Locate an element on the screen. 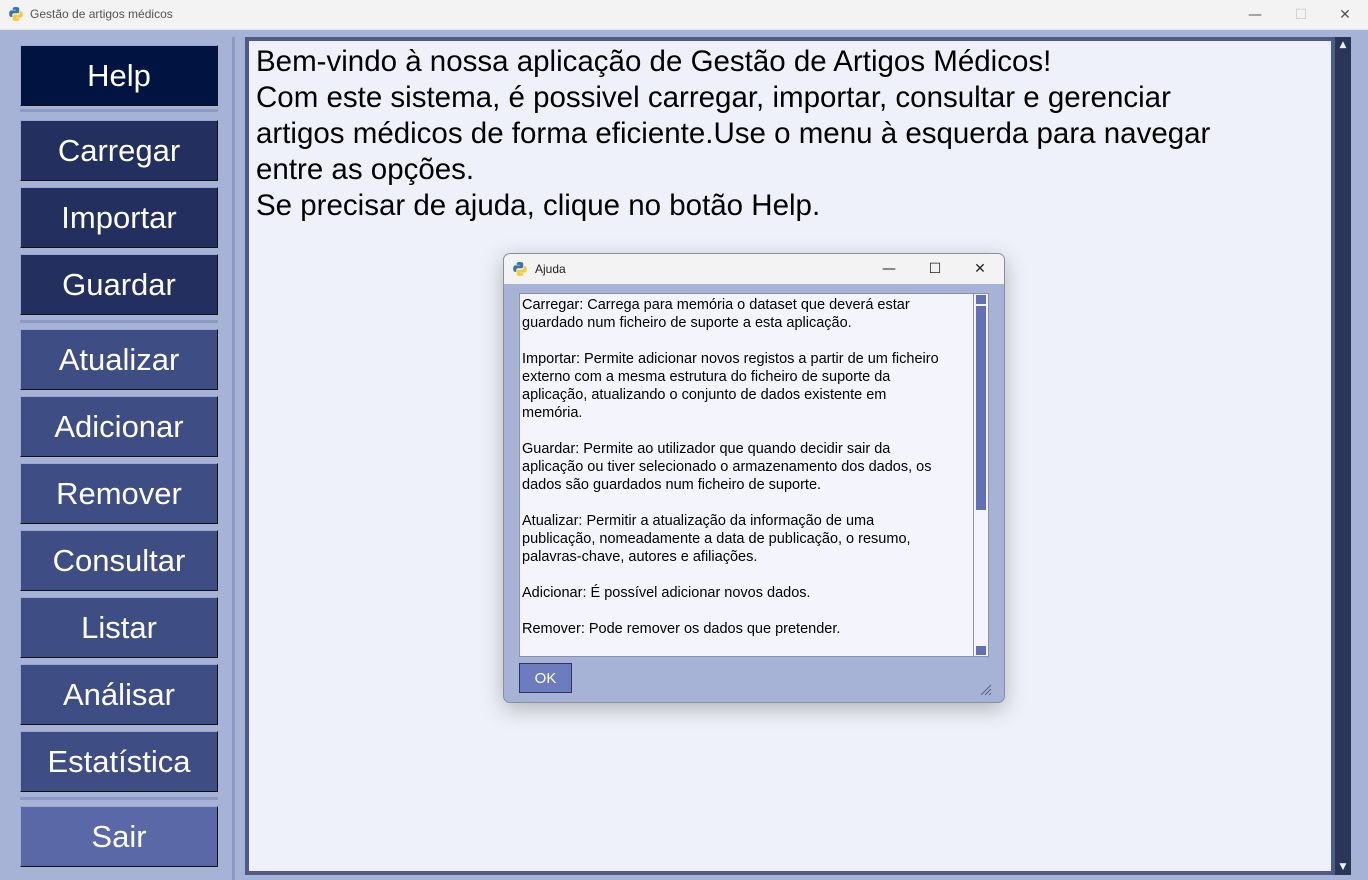  help-scrollbar is located at coordinates (981, 475).